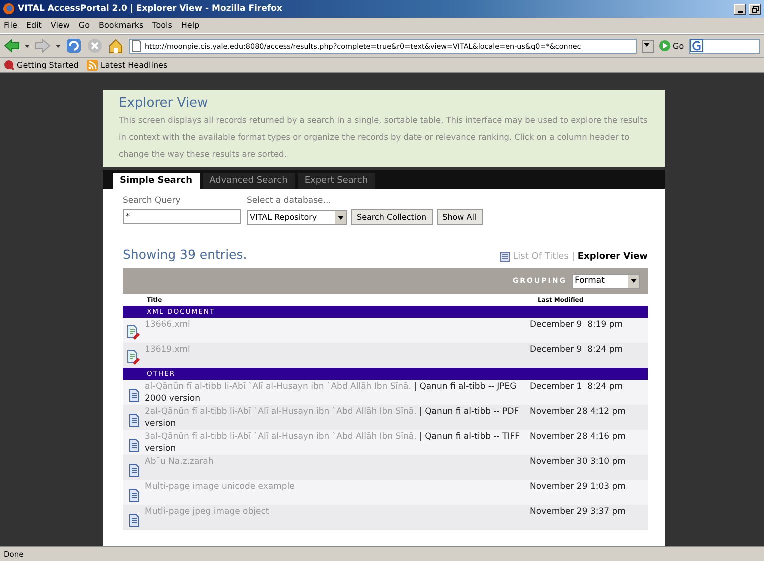  I want to click on search-tab: Expert Search, so click(337, 181).